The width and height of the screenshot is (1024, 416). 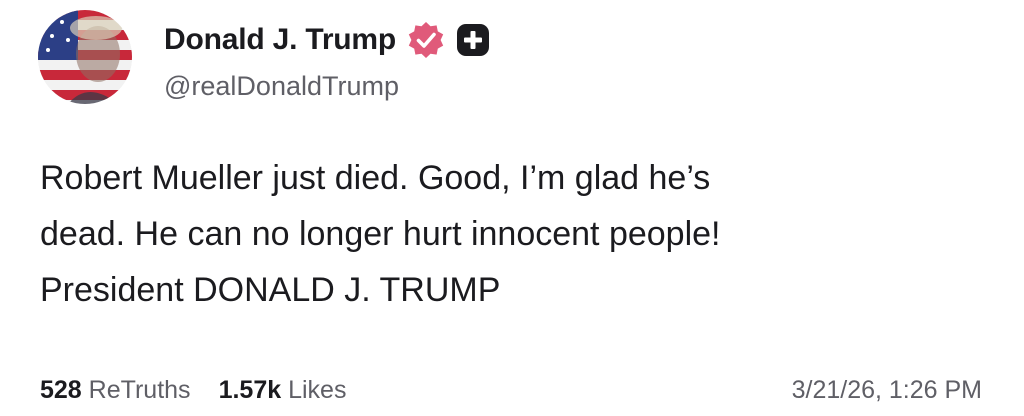 What do you see at coordinates (281, 86) in the screenshot?
I see `author-handle: @realDonaldTrump` at bounding box center [281, 86].